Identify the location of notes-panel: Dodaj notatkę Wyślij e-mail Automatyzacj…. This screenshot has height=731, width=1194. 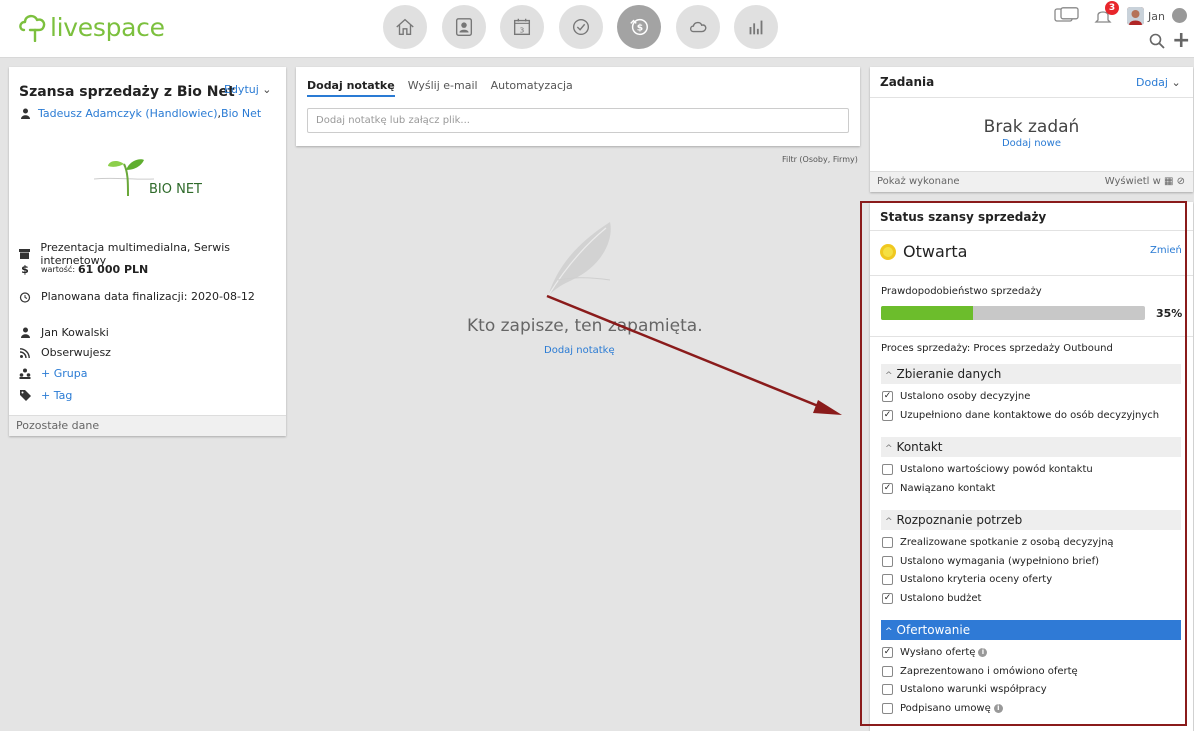
(578, 106).